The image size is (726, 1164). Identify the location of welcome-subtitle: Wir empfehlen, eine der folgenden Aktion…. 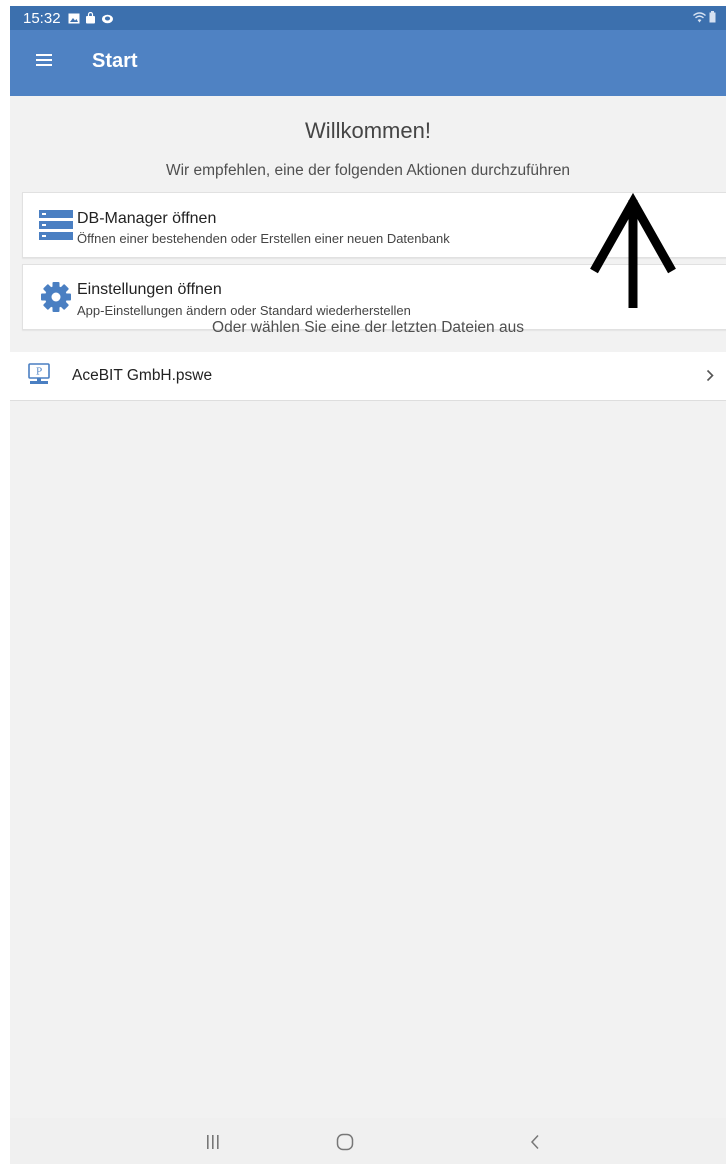
(368, 170).